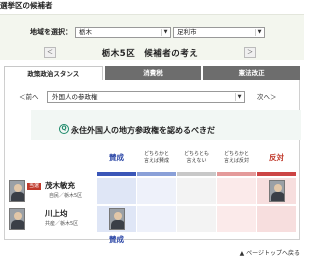 This screenshot has height=262, width=320. I want to click on district-nav: ＜ 栃木5区 候補者の考え ＞, so click(152, 52).